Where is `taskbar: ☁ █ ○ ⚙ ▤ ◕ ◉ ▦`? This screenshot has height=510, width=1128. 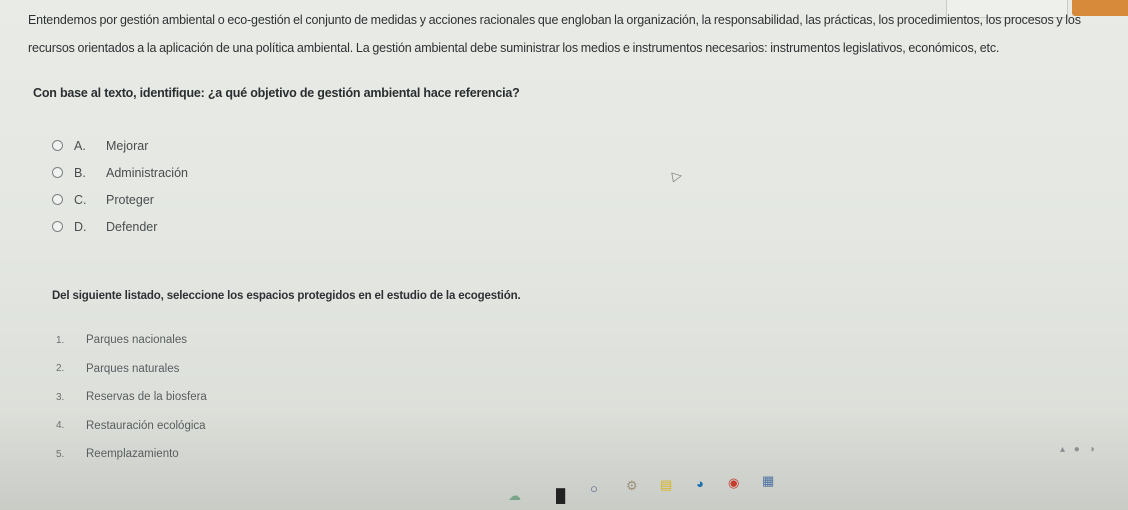
taskbar: ☁ █ ○ ⚙ ▤ ◕ ◉ ▦ is located at coordinates (564, 490).